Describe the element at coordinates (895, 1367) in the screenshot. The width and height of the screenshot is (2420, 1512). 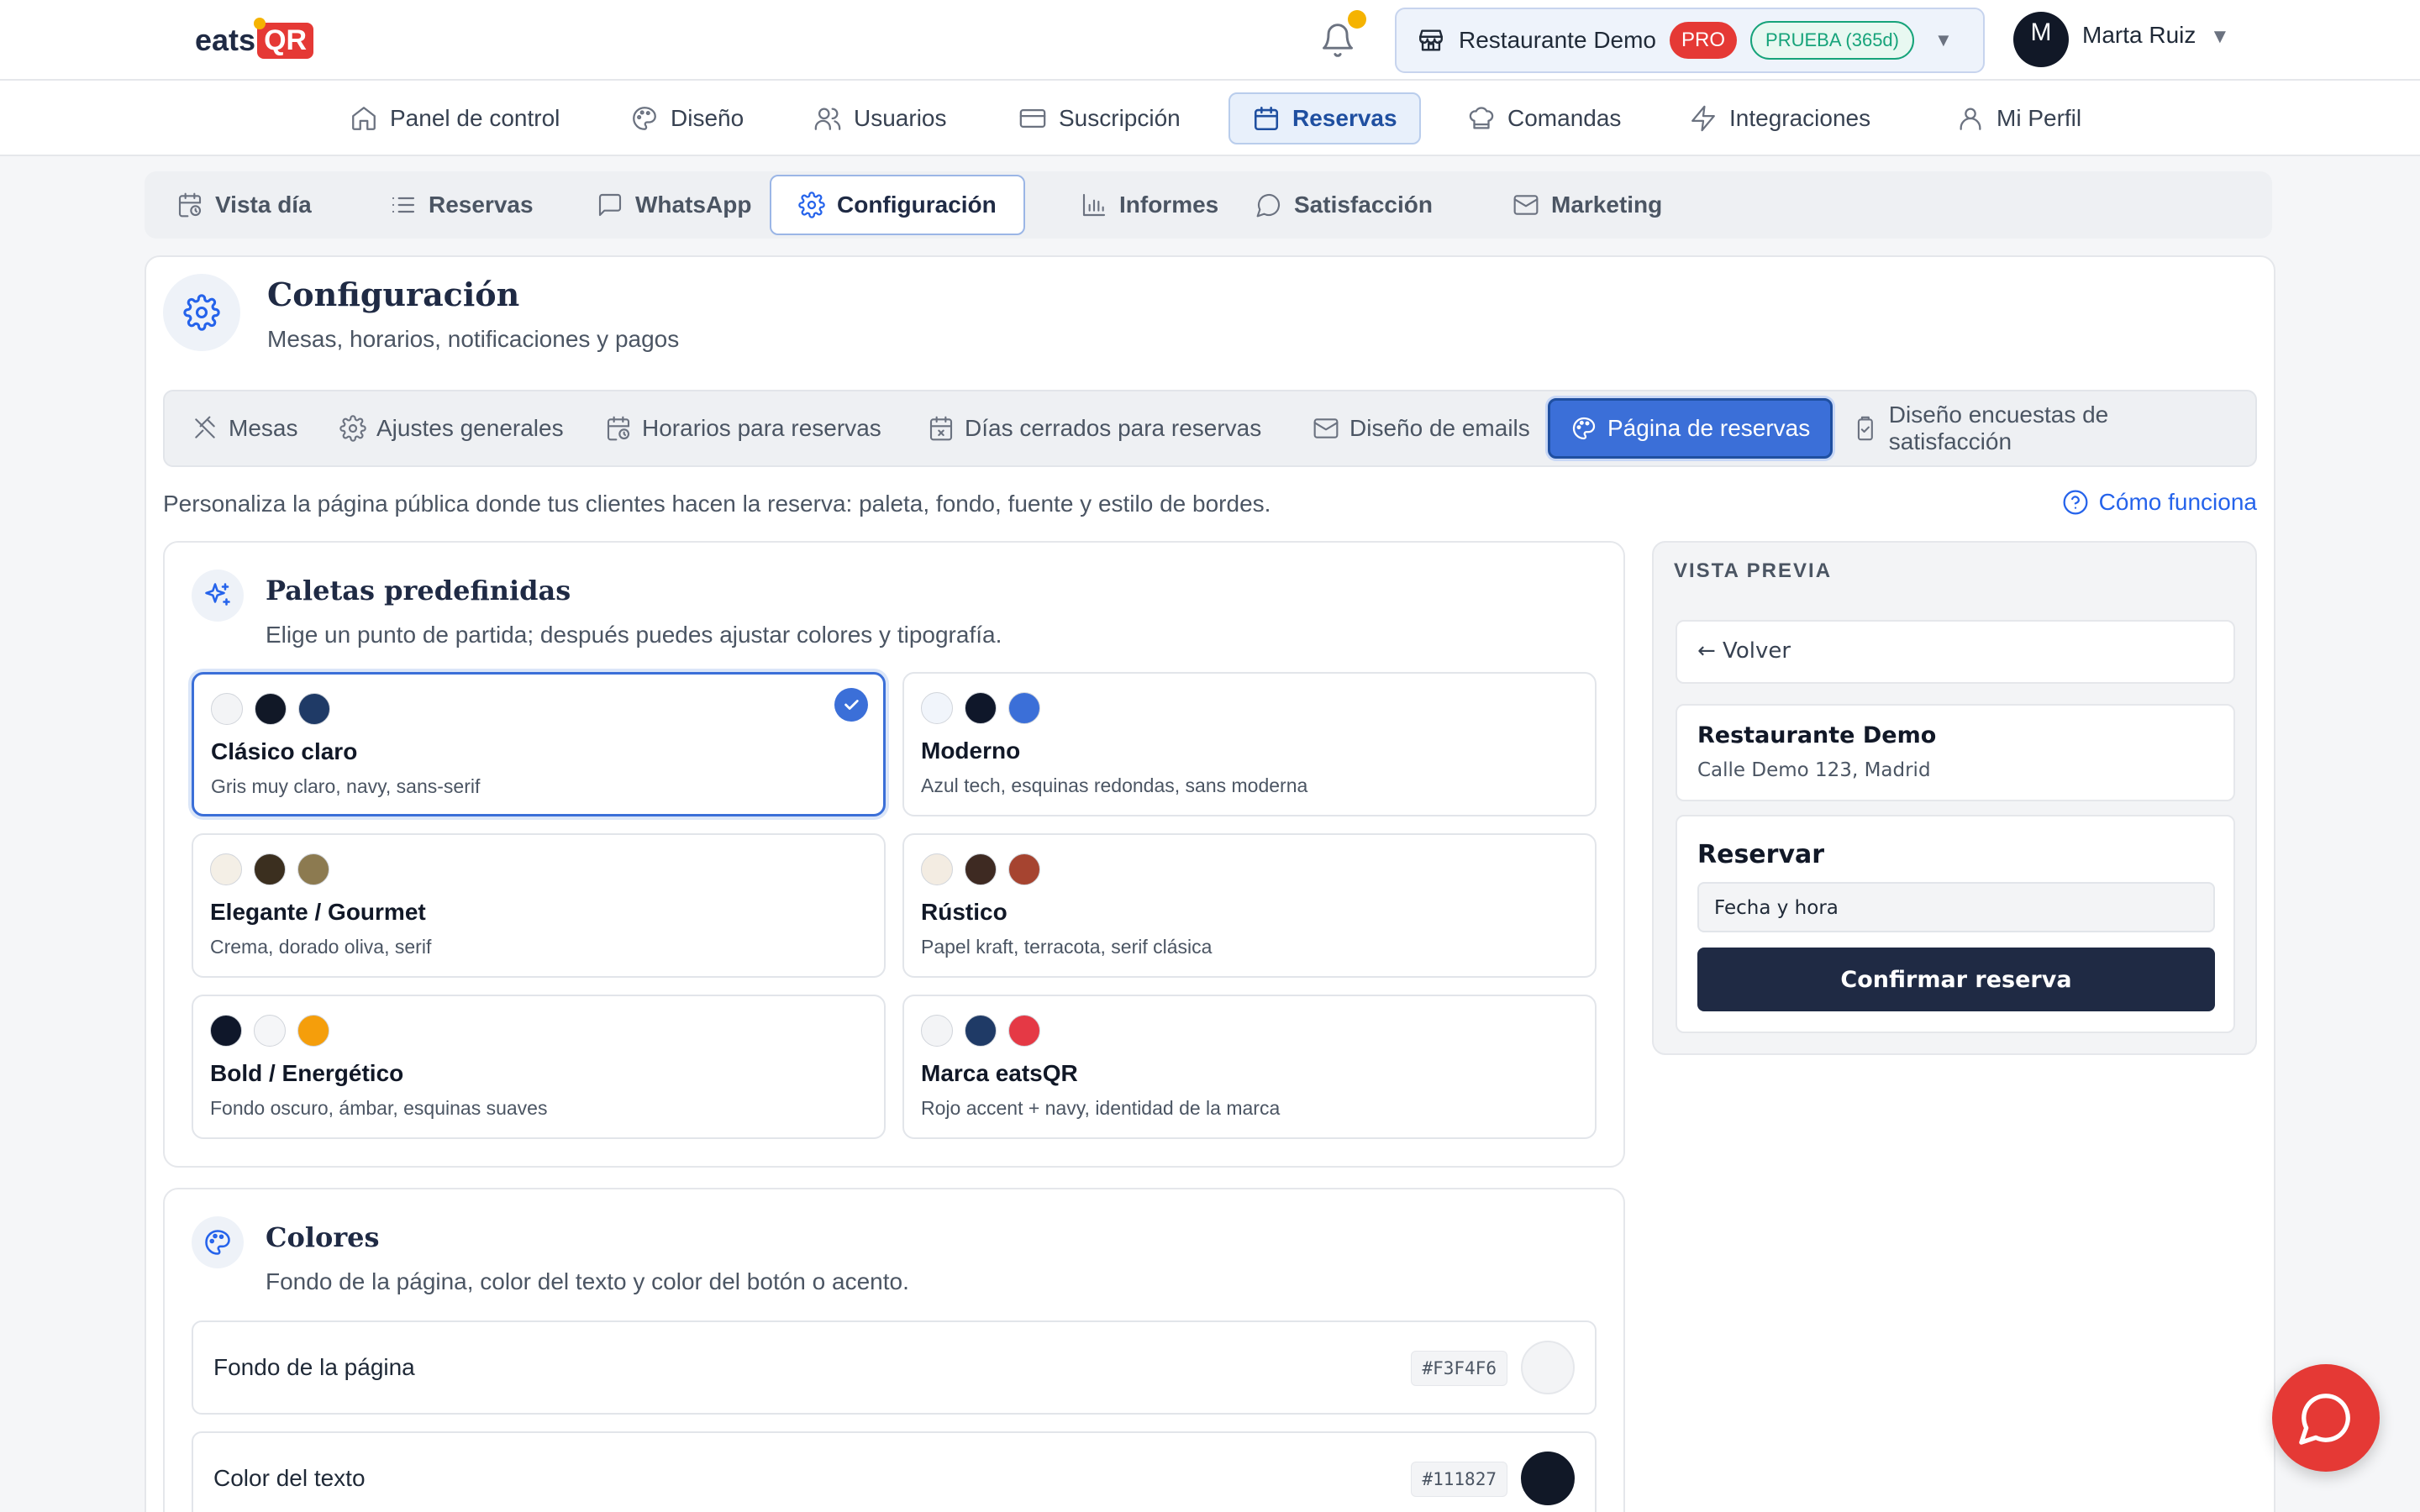
I see `color-row-background: Fondo de la página #F3F4F6` at that location.